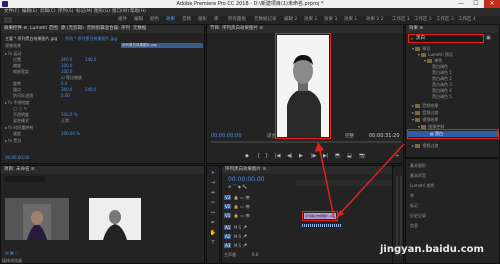  Describe the element at coordinates (370, 181) in the screenshot. I see `arrow-from-effects` at that location.